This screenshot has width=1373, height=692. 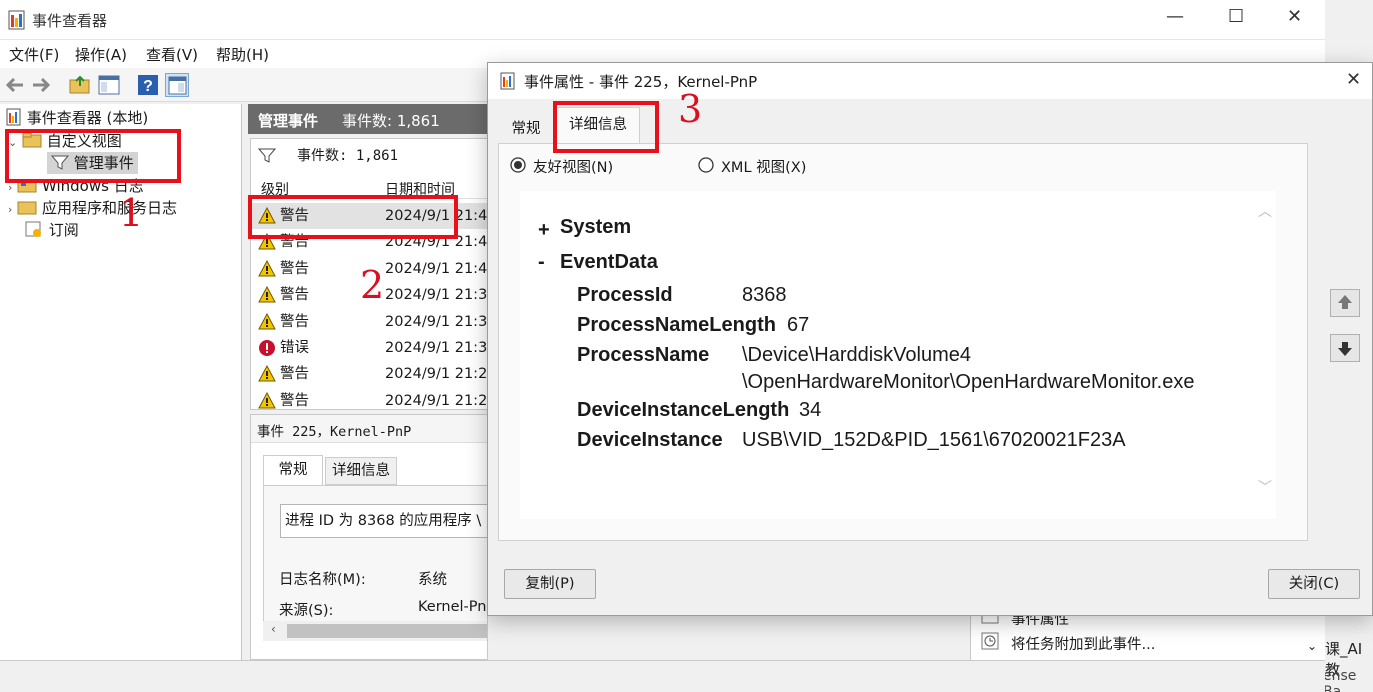 What do you see at coordinates (436, 374) in the screenshot?
I see `row-datetime: 2024/9/1 21:23` at bounding box center [436, 374].